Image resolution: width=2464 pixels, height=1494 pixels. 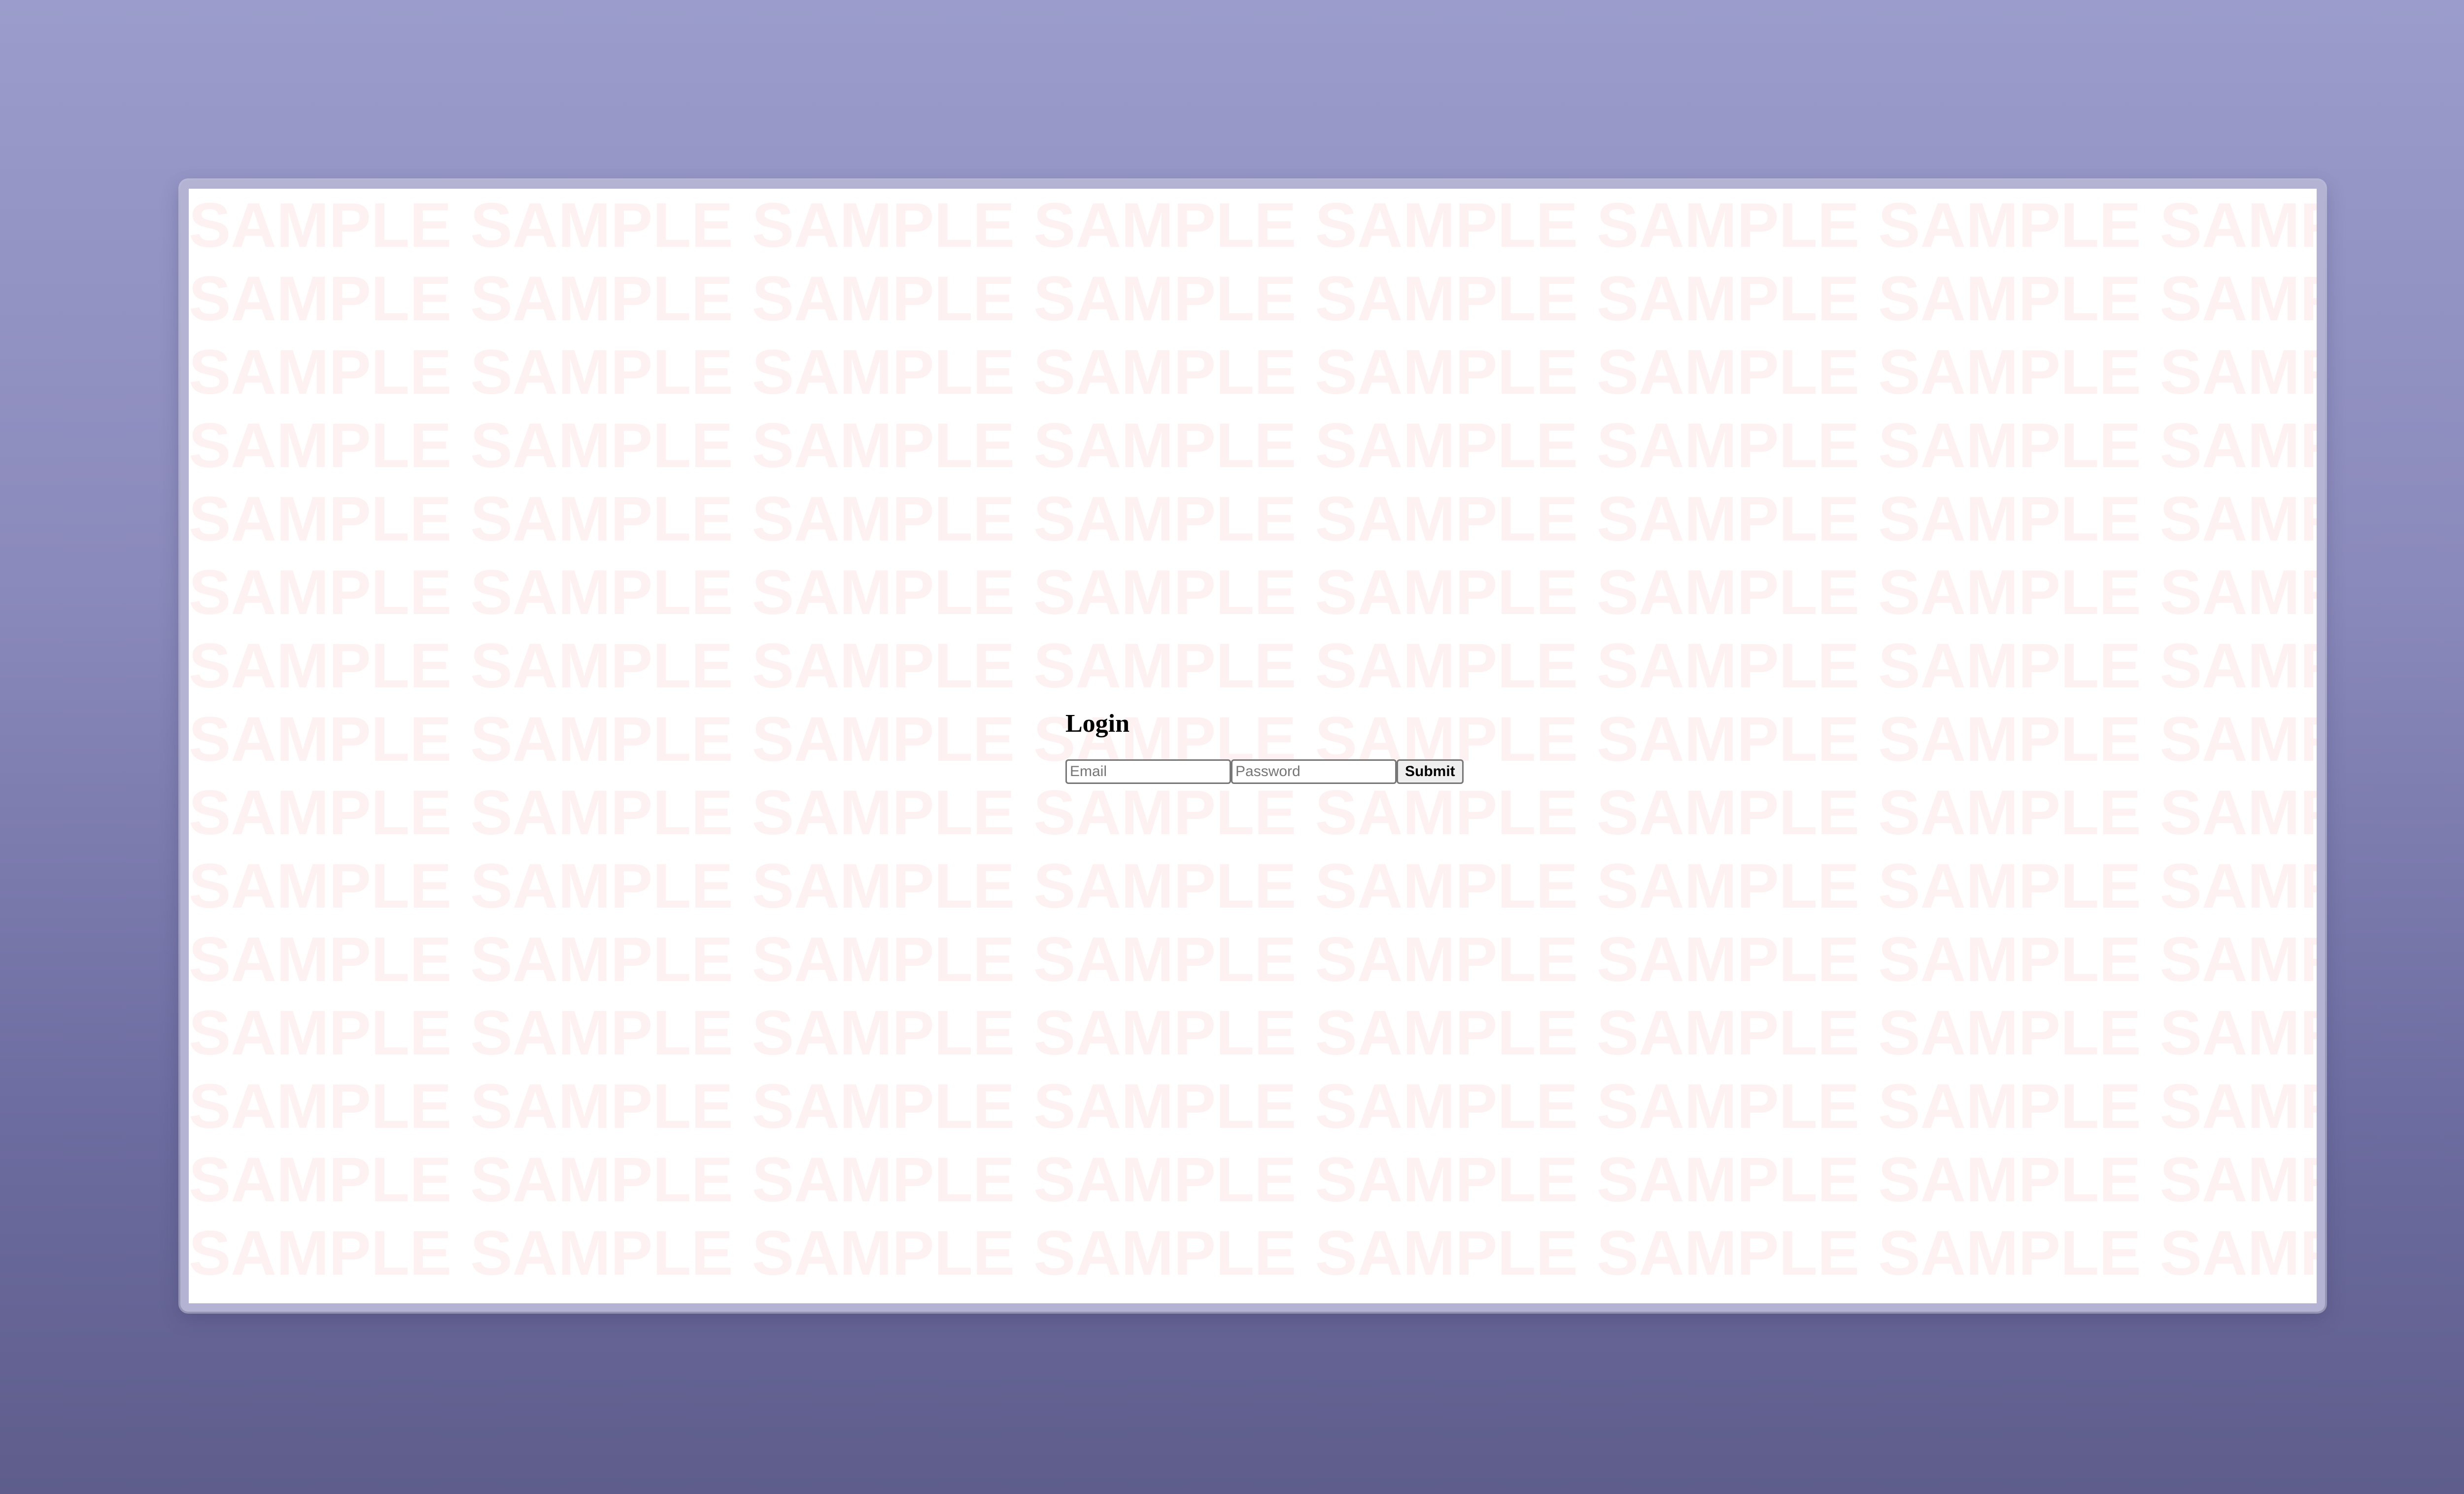 What do you see at coordinates (1430, 771) in the screenshot?
I see `submit-button: Submit` at bounding box center [1430, 771].